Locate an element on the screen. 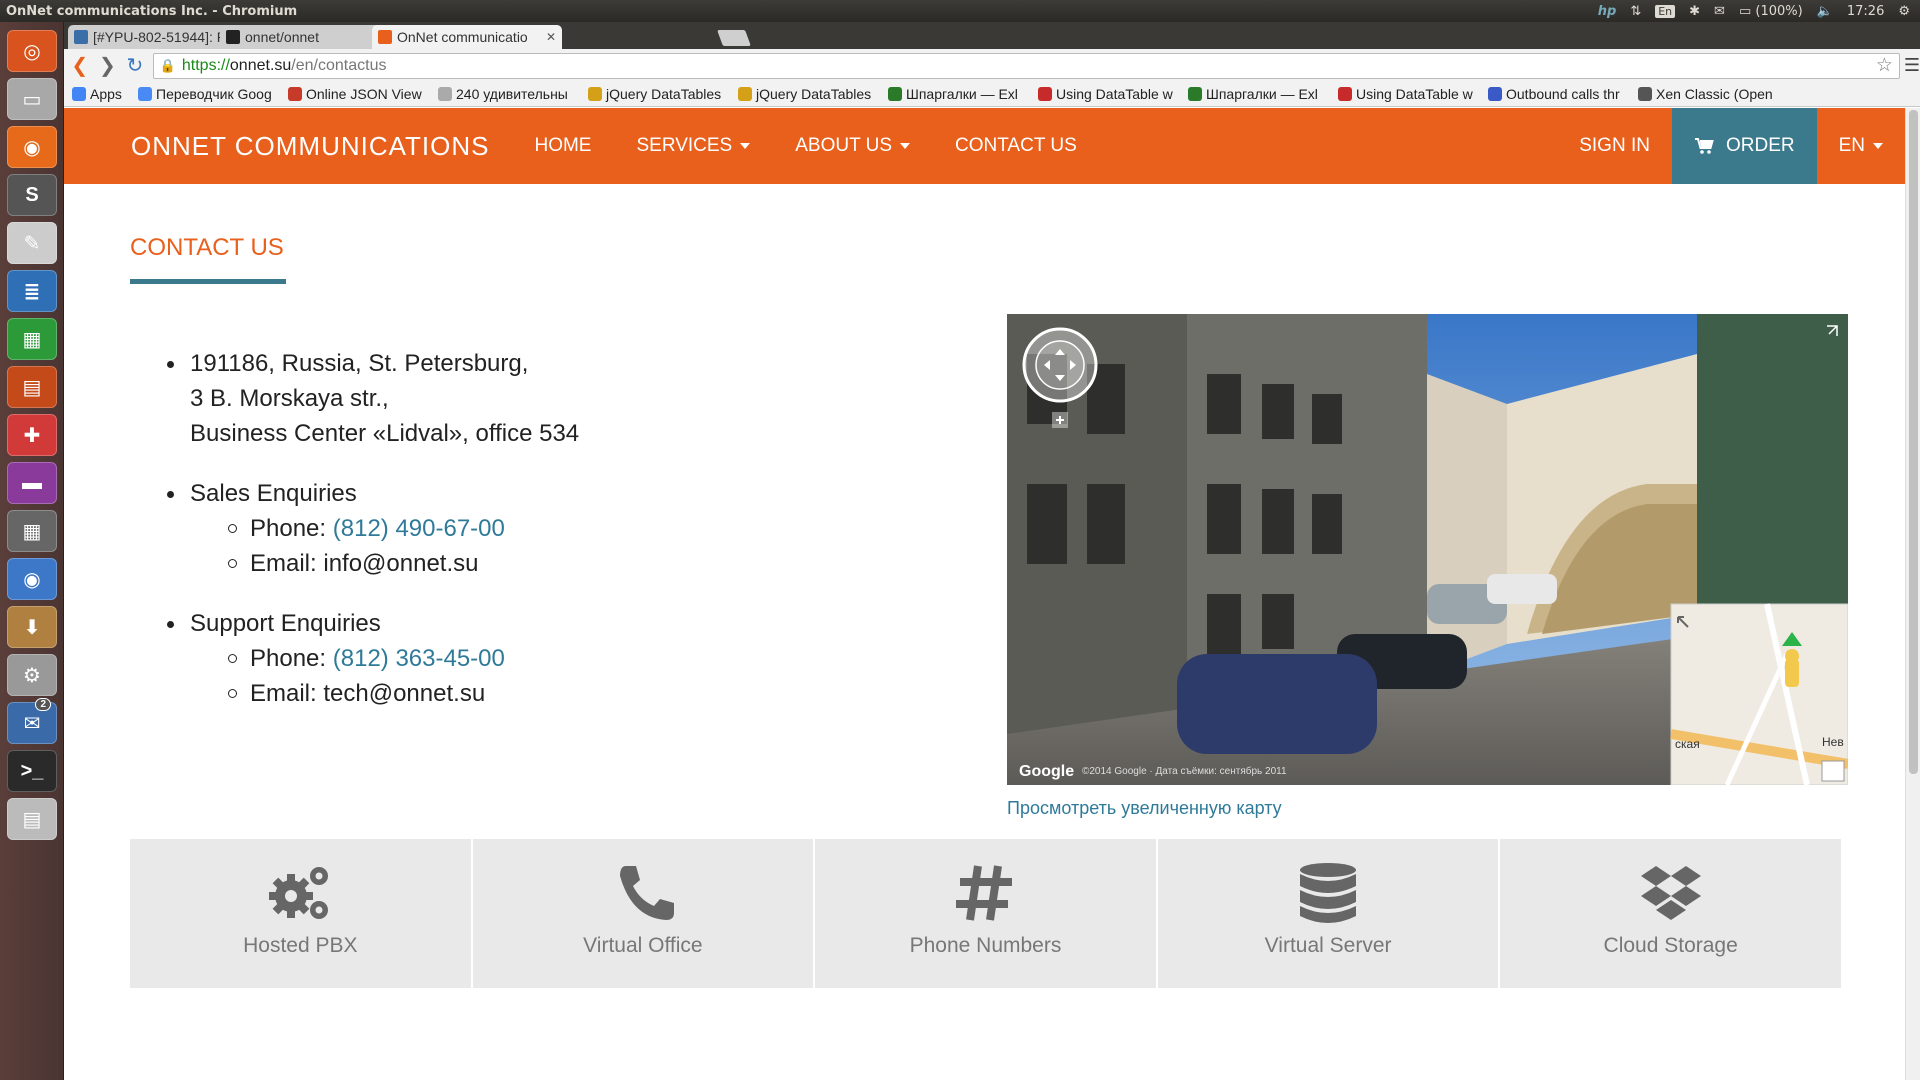 This screenshot has width=1920, height=1080. address-line-1: 191186, Russia, St. Petersburg, is located at coordinates (359, 363).